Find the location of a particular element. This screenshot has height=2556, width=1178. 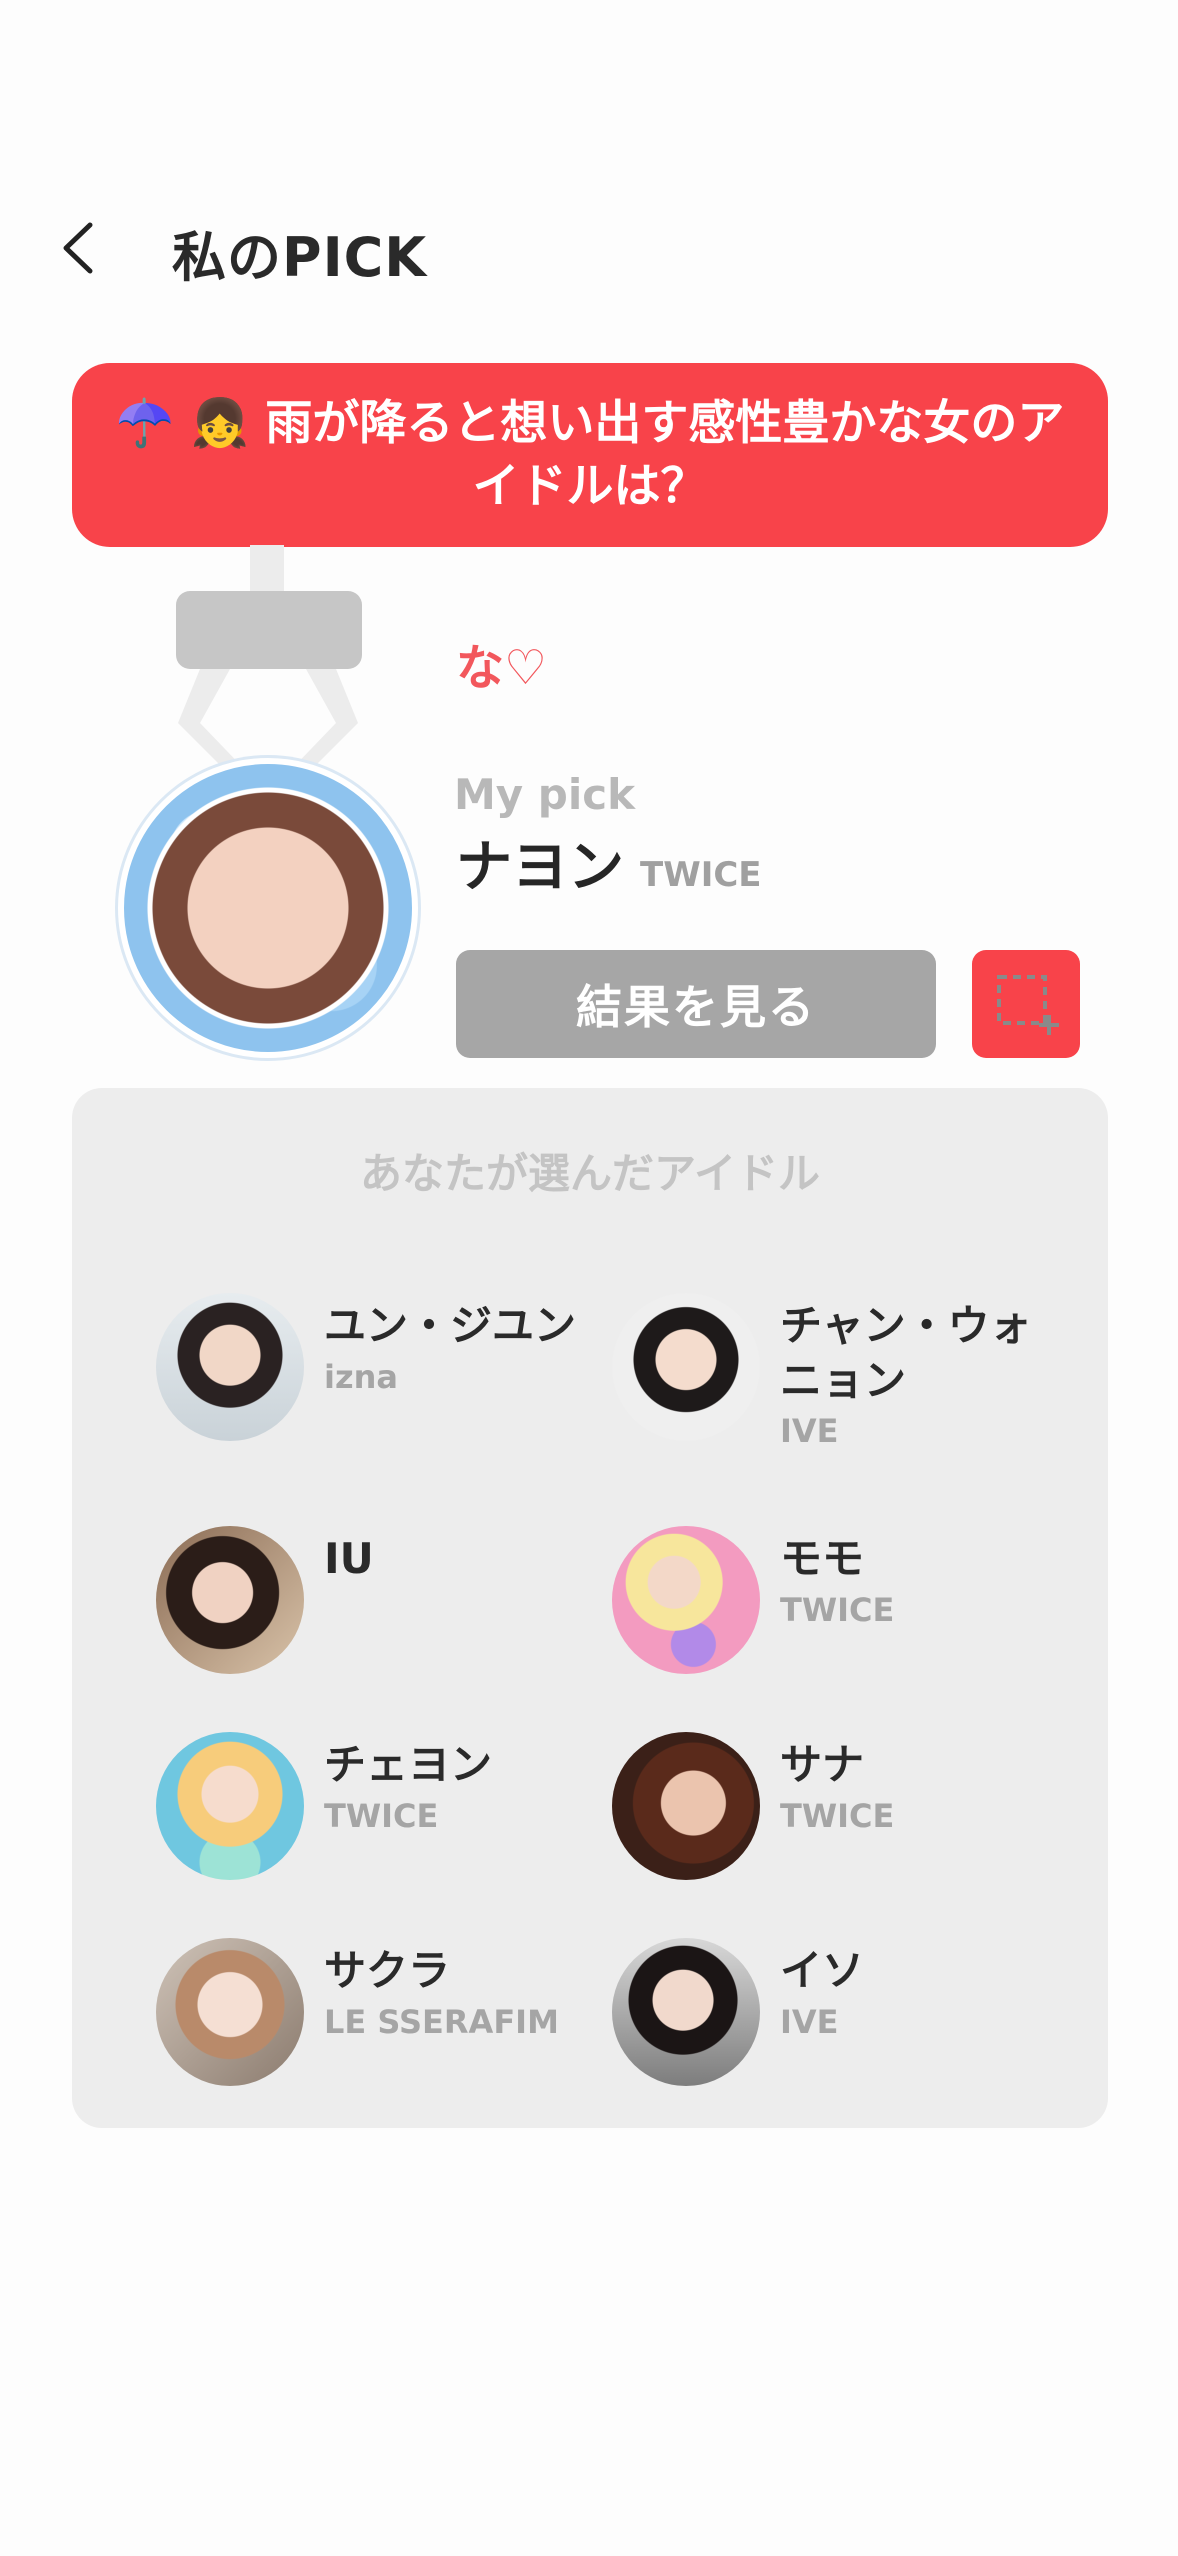

idol-item: チャン・ウォニョン IVE is located at coordinates (847, 1373).